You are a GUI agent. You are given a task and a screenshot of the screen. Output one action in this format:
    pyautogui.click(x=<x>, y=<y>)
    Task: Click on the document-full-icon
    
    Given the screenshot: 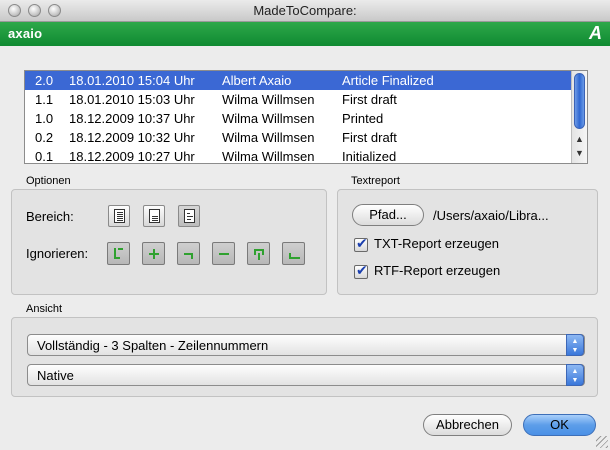 What is the action you would take?
    pyautogui.click(x=119, y=216)
    